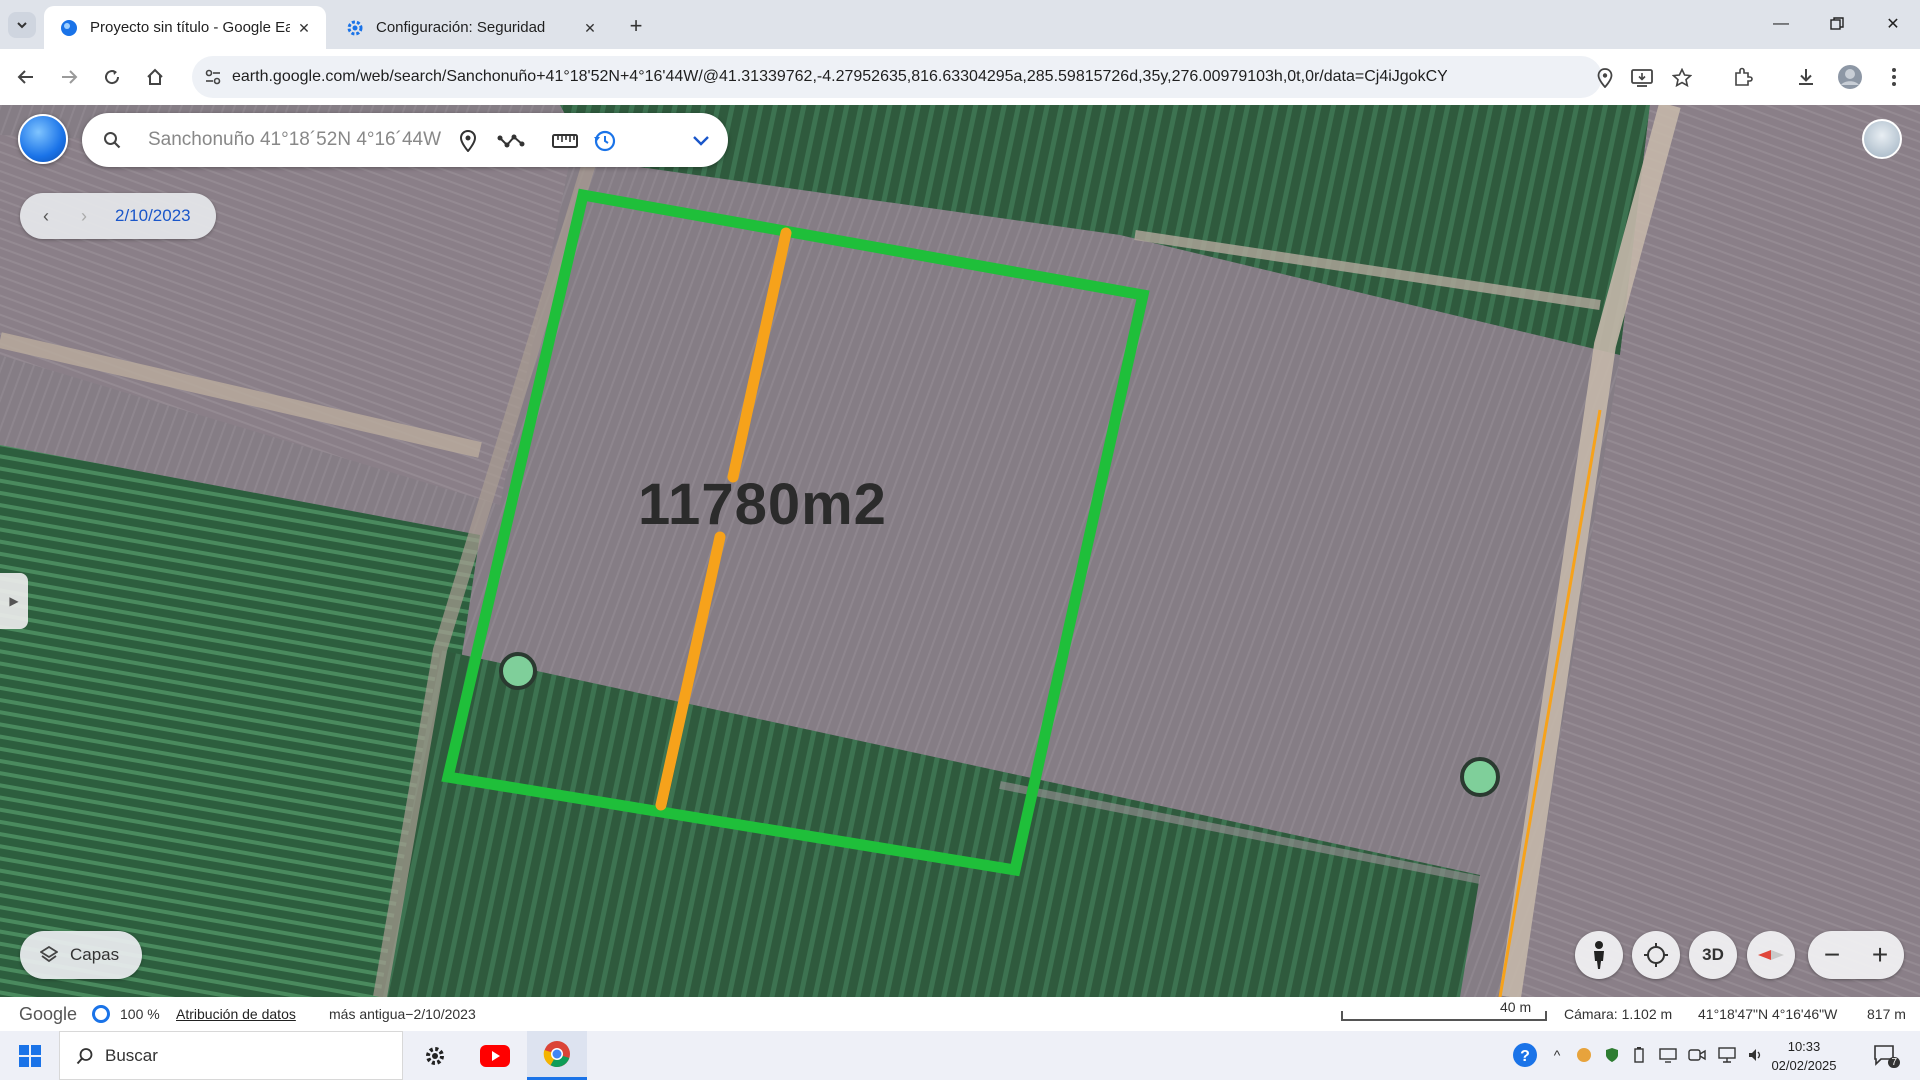 This screenshot has width=1920, height=1080. Describe the element at coordinates (1781, 24) in the screenshot. I see `minimize-window-button: —` at that location.